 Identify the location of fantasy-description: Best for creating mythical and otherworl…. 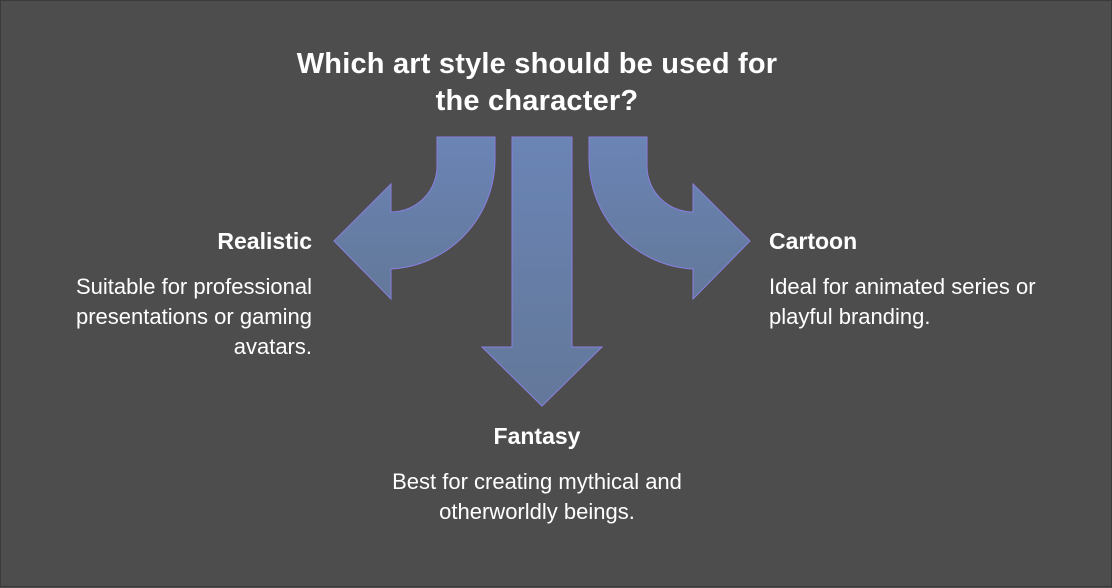
(537, 496).